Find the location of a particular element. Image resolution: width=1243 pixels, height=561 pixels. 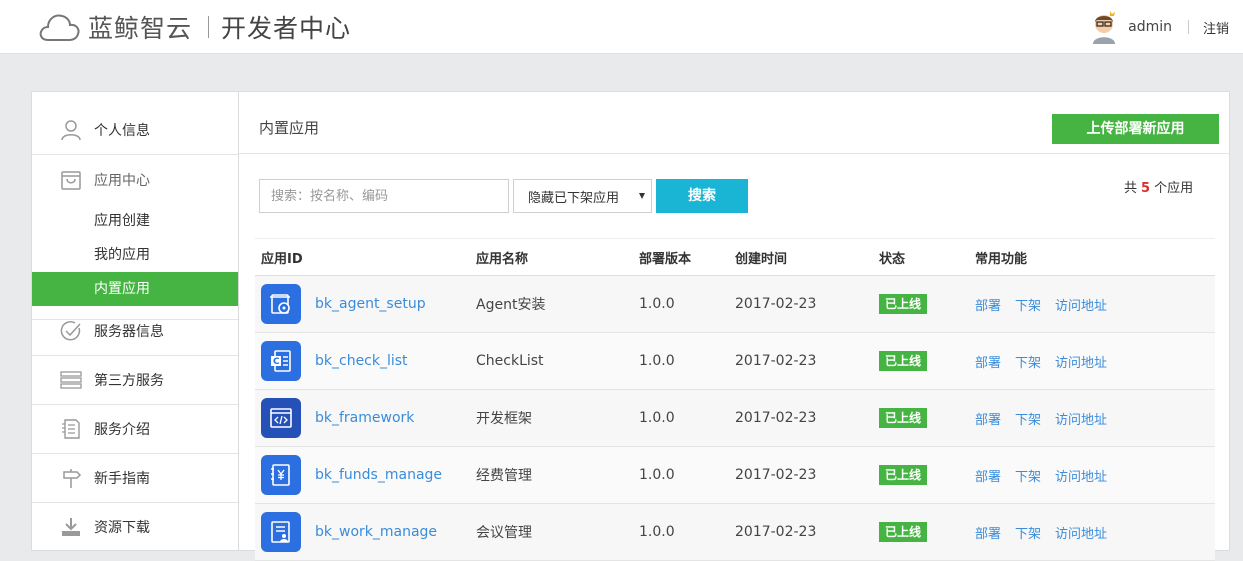

app-name: 开发框架 is located at coordinates (504, 419).